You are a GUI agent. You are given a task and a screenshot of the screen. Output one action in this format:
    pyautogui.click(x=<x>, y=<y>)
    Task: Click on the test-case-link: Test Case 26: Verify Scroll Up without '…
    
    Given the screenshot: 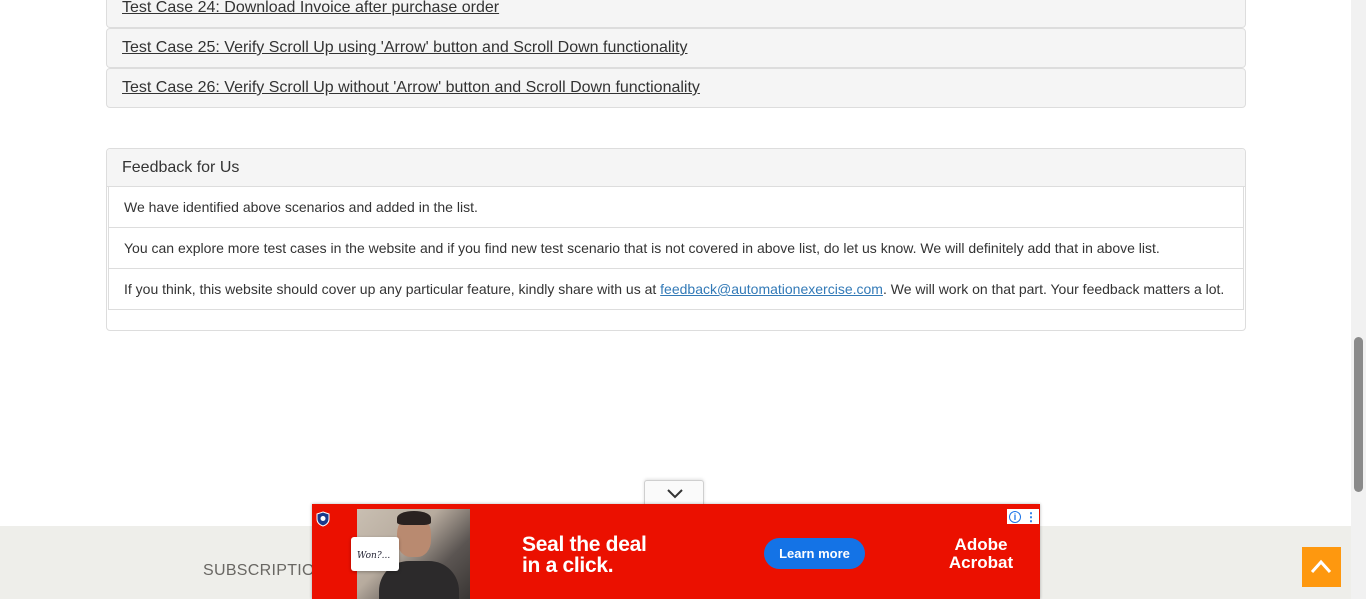 What is the action you would take?
    pyautogui.click(x=411, y=88)
    